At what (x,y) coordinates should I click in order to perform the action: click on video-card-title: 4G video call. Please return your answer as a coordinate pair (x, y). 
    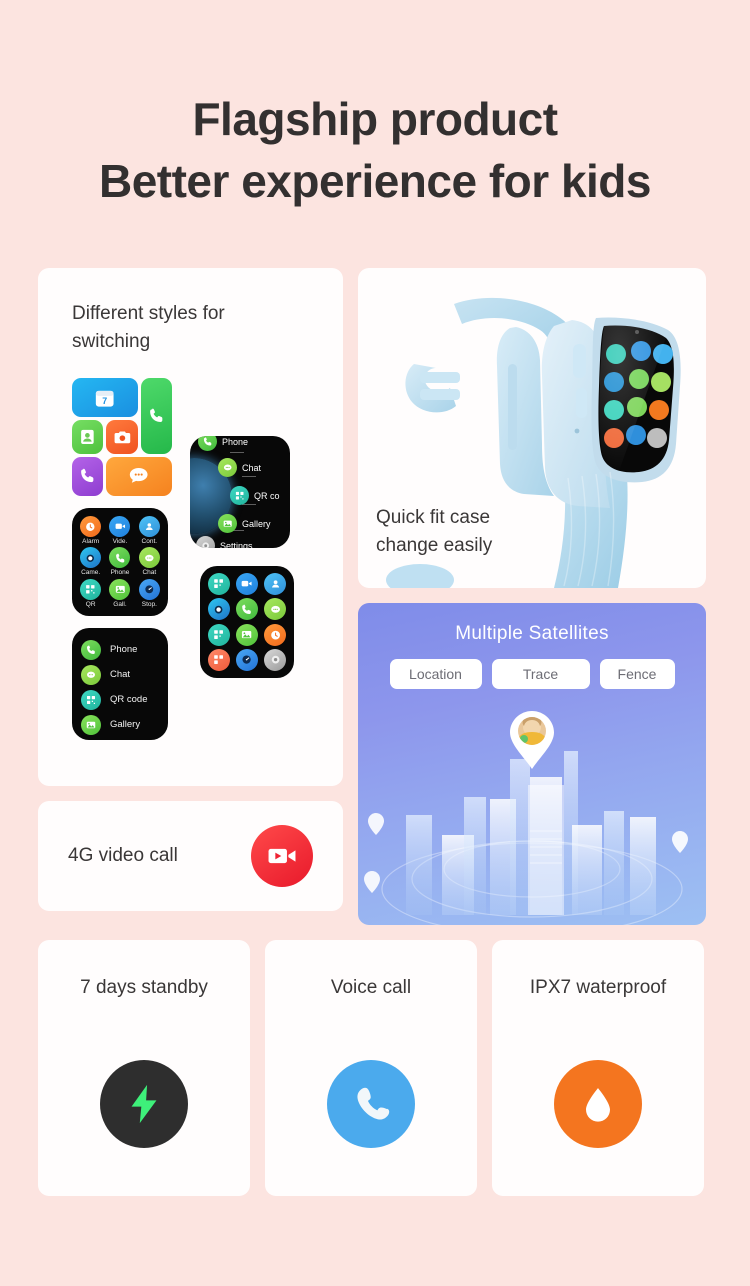
    Looking at the image, I should click on (123, 855).